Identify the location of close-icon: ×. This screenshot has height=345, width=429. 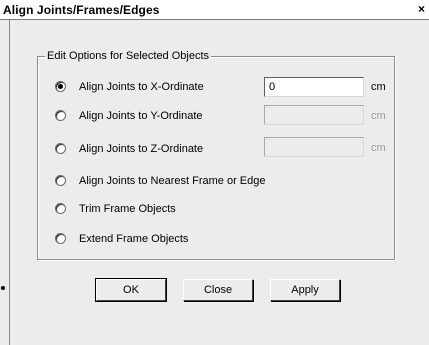
(421, 9).